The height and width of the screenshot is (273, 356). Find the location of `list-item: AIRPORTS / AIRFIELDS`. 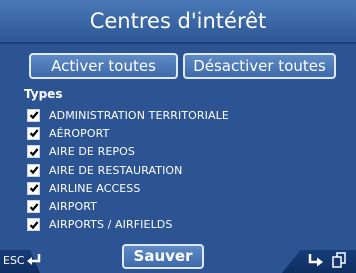

list-item: AIRPORTS / AIRFIELDS is located at coordinates (177, 225).